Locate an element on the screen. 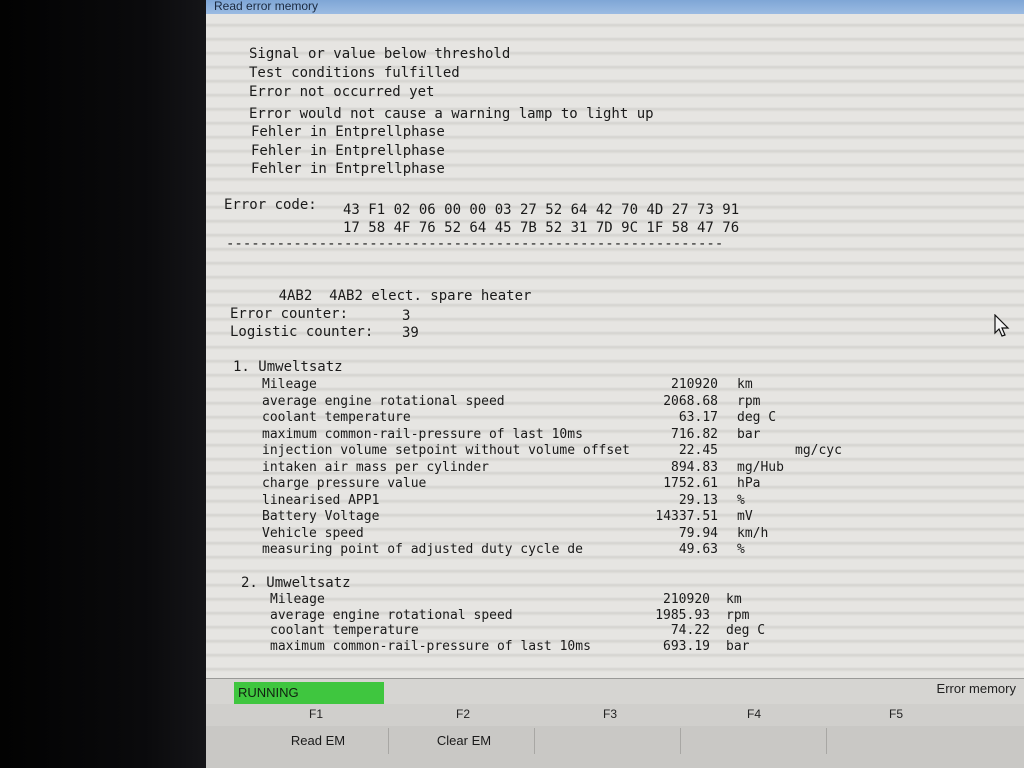 The image size is (1024, 768). env-row-label: linearised APP1 is located at coordinates (321, 500).